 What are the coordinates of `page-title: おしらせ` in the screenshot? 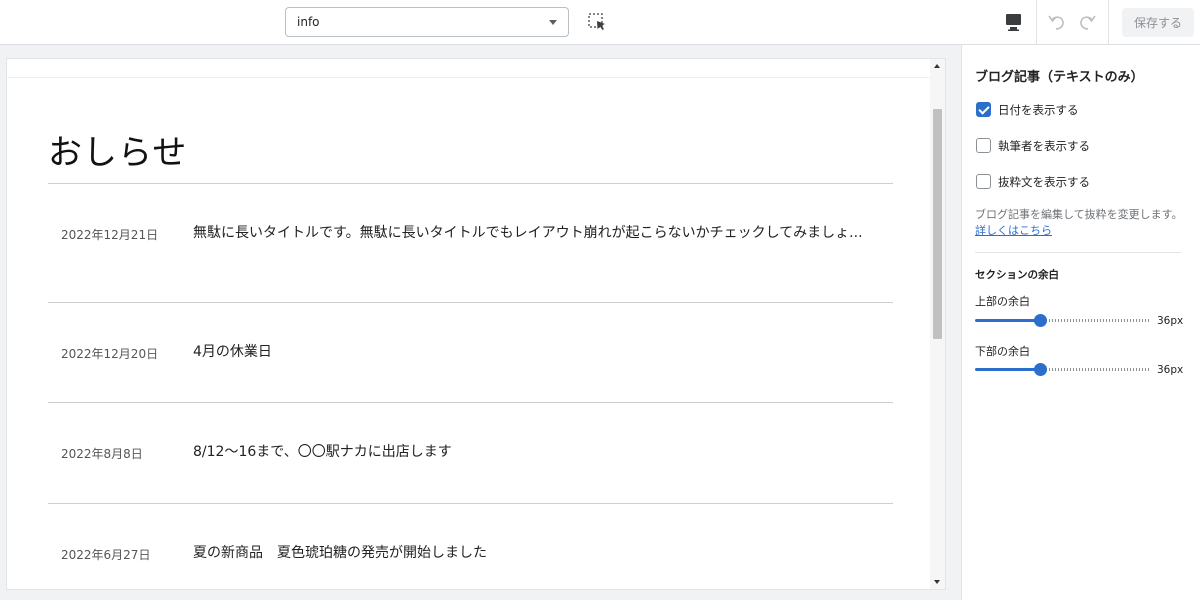 It's located at (118, 153).